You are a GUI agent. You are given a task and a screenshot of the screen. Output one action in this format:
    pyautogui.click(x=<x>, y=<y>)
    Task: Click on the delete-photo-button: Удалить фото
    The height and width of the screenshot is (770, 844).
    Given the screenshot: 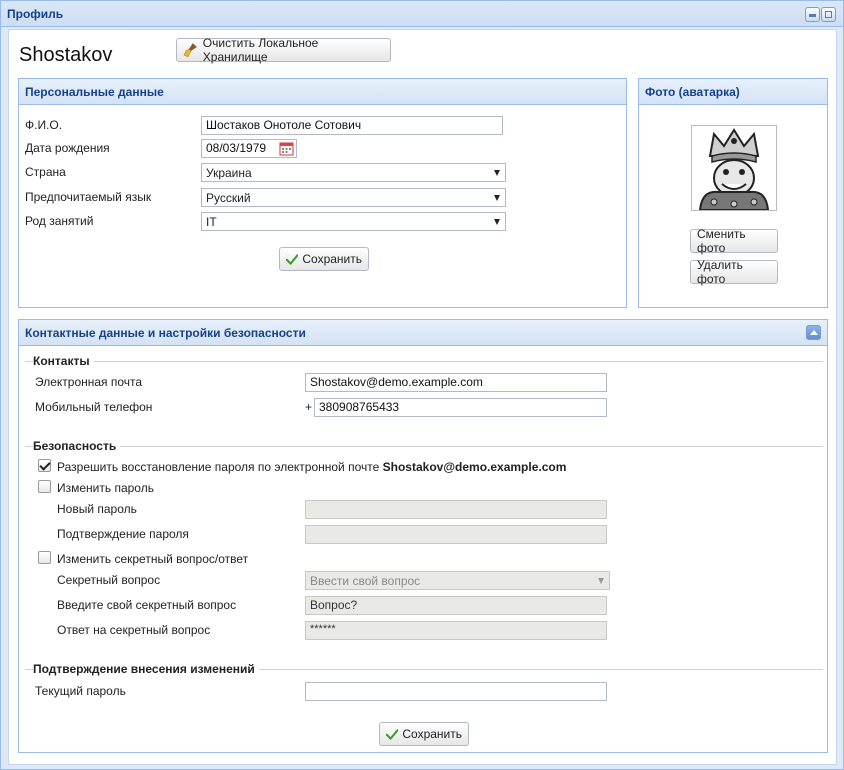 What is the action you would take?
    pyautogui.click(x=734, y=272)
    